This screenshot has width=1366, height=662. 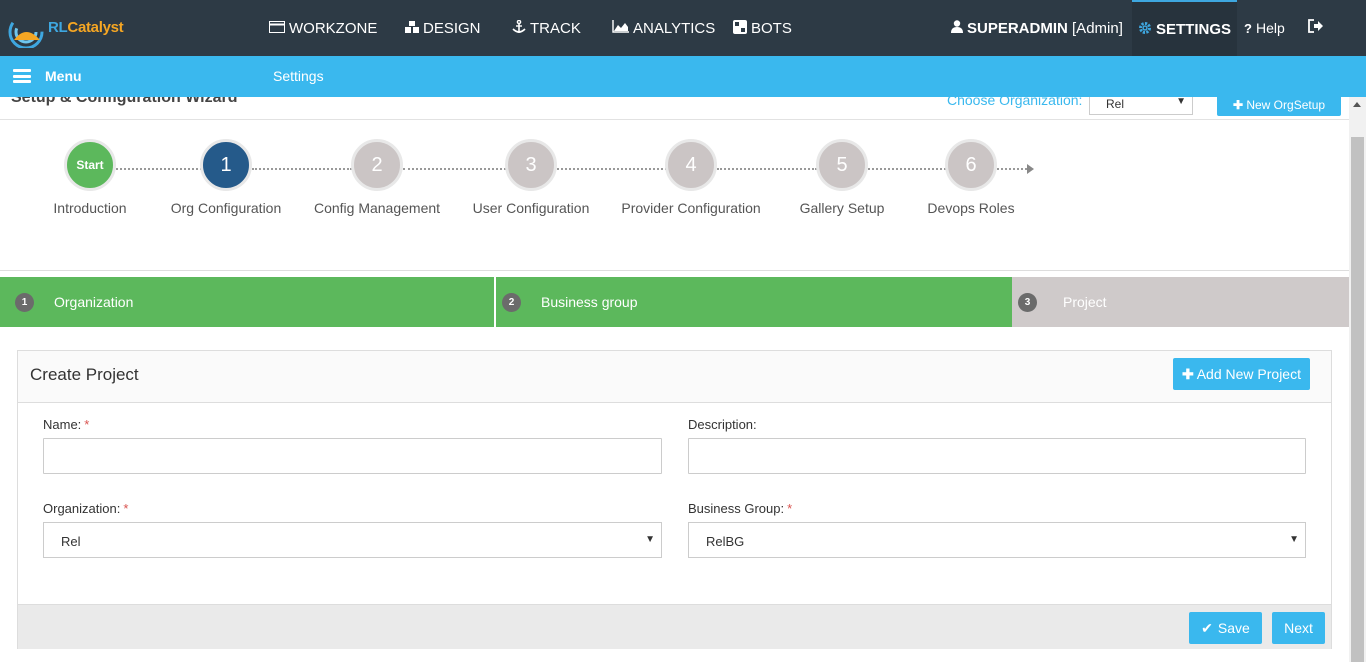 I want to click on business-group-select: RelBG ▼, so click(x=997, y=540).